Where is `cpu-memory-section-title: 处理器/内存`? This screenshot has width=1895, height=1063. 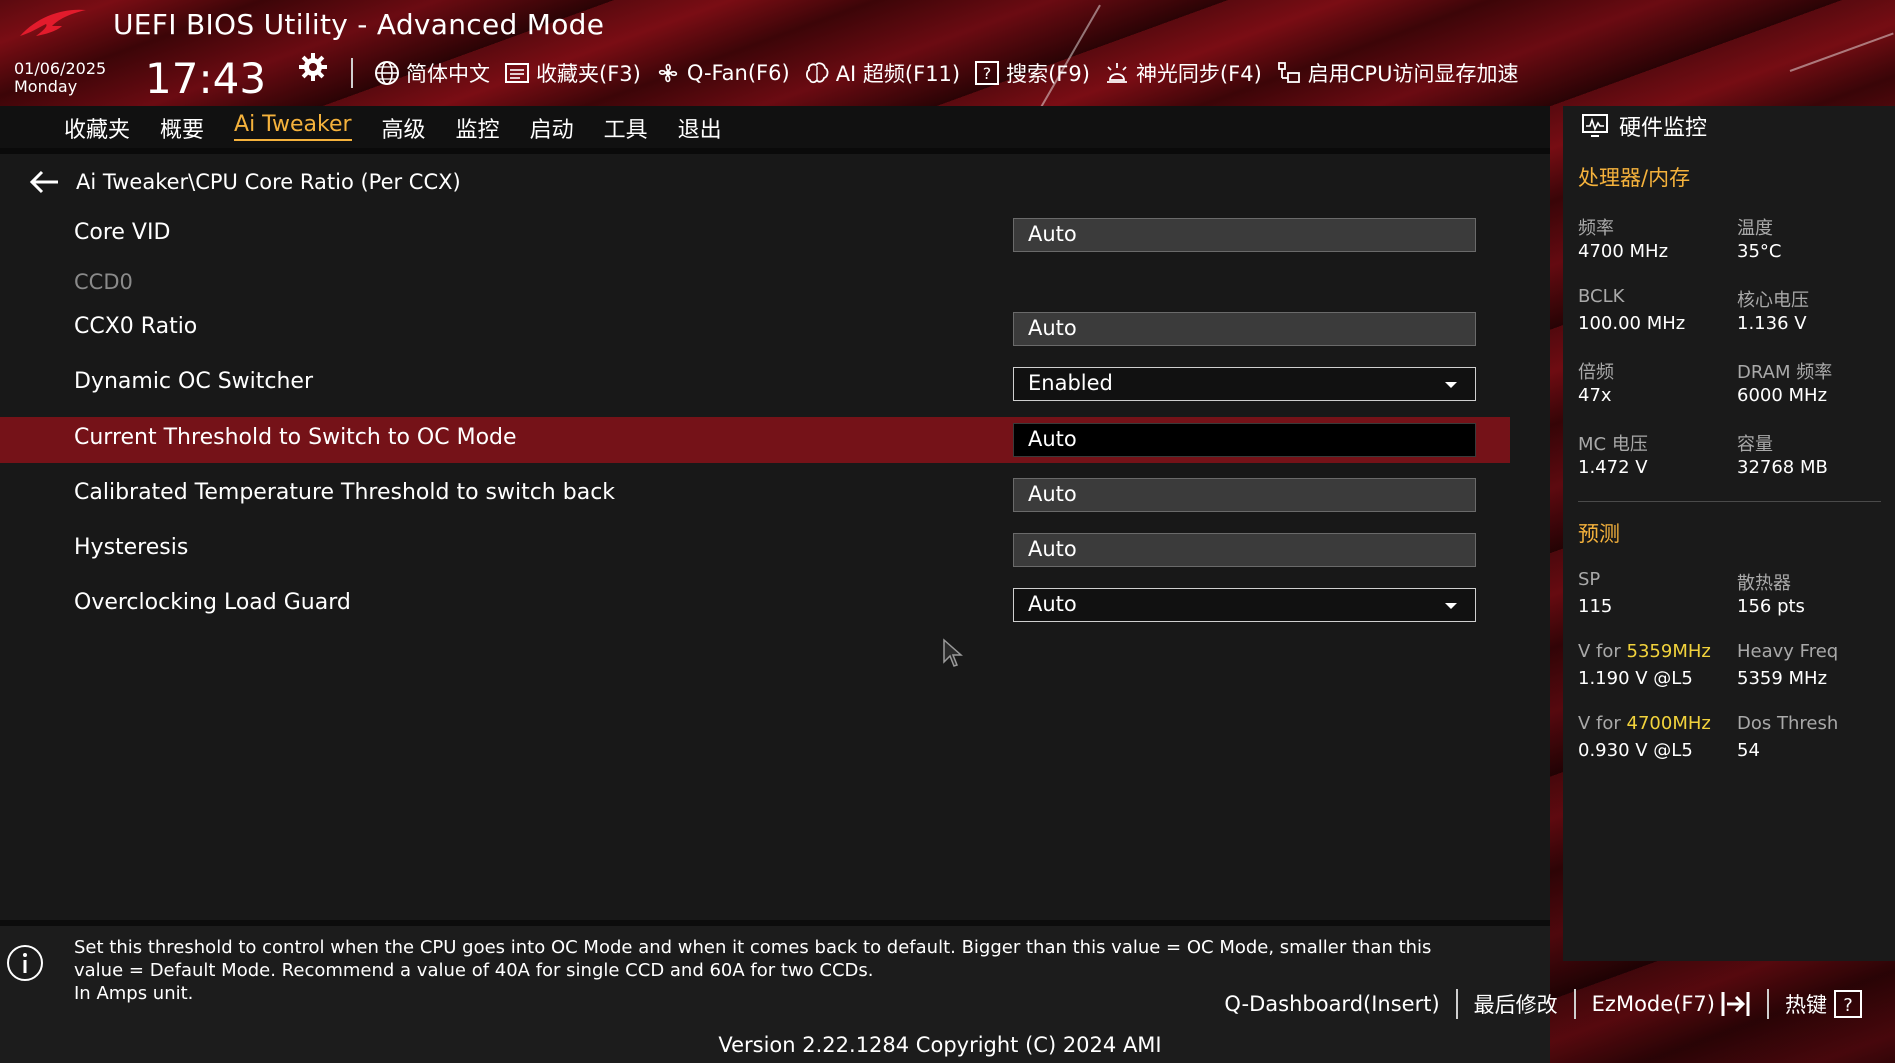
cpu-memory-section-title: 处理器/内存 is located at coordinates (1634, 178).